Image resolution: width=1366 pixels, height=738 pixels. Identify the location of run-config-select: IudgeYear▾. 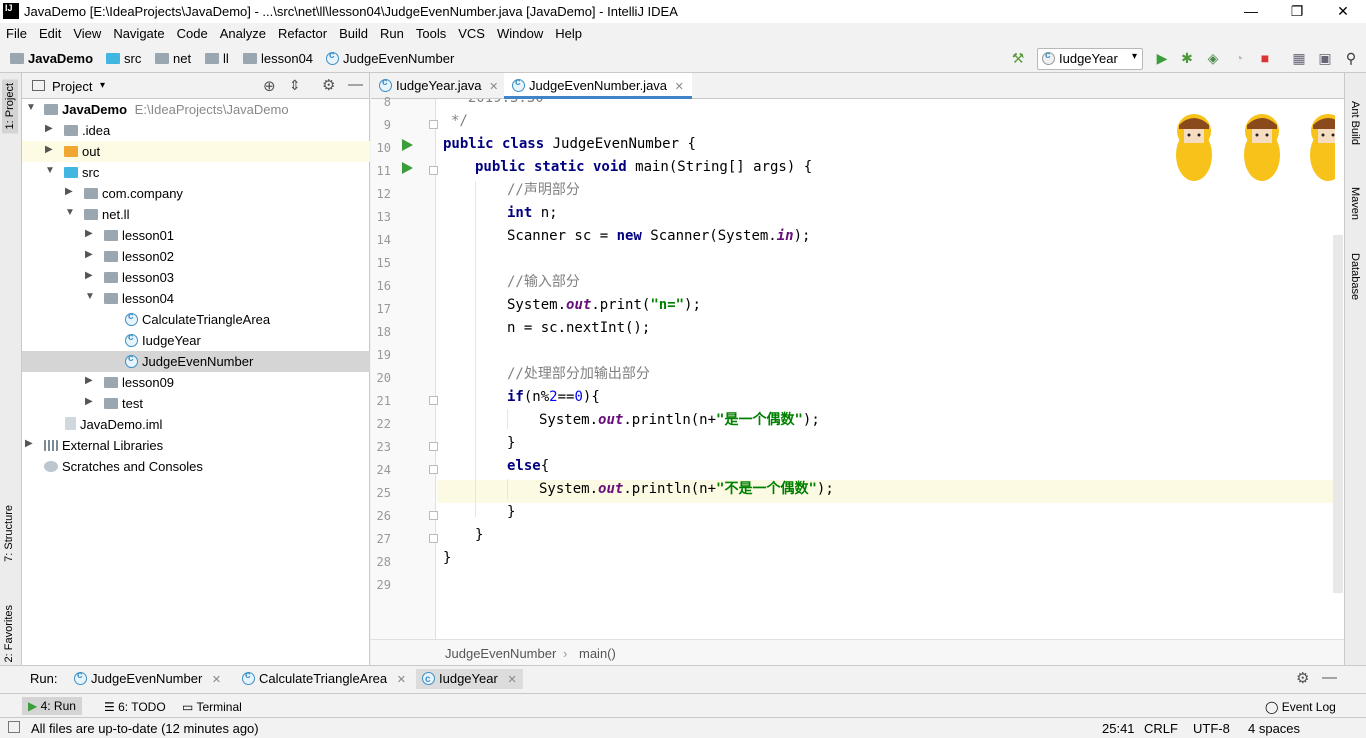
(1090, 59).